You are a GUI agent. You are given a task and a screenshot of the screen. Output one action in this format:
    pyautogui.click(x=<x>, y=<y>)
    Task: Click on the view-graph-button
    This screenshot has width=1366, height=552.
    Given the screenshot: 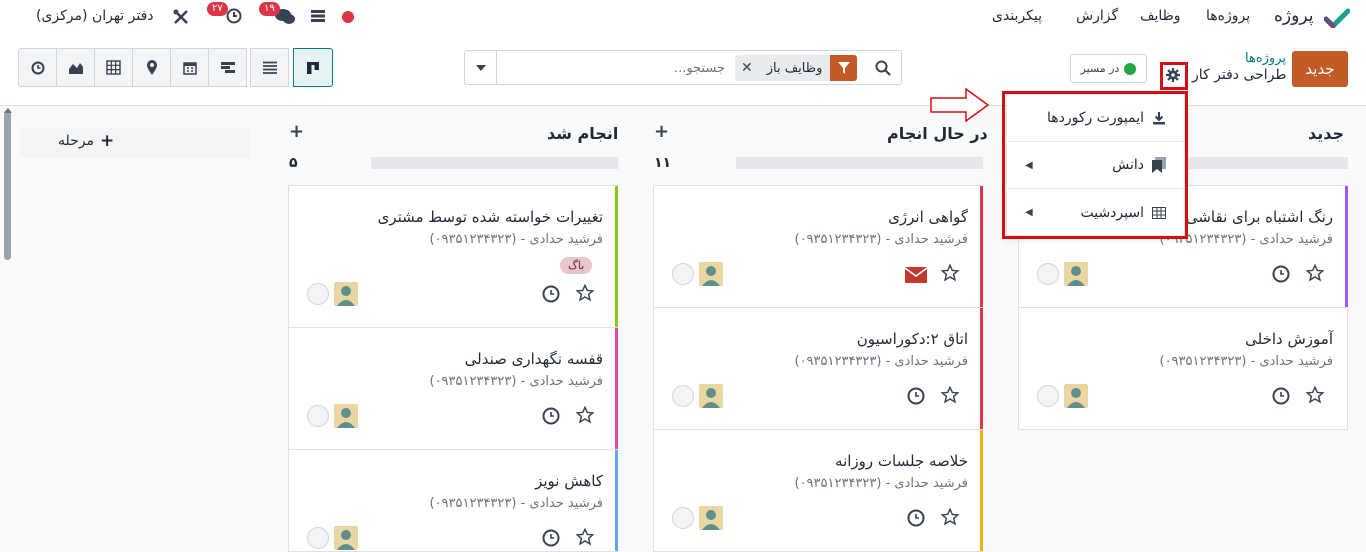 What is the action you would take?
    pyautogui.click(x=75, y=67)
    